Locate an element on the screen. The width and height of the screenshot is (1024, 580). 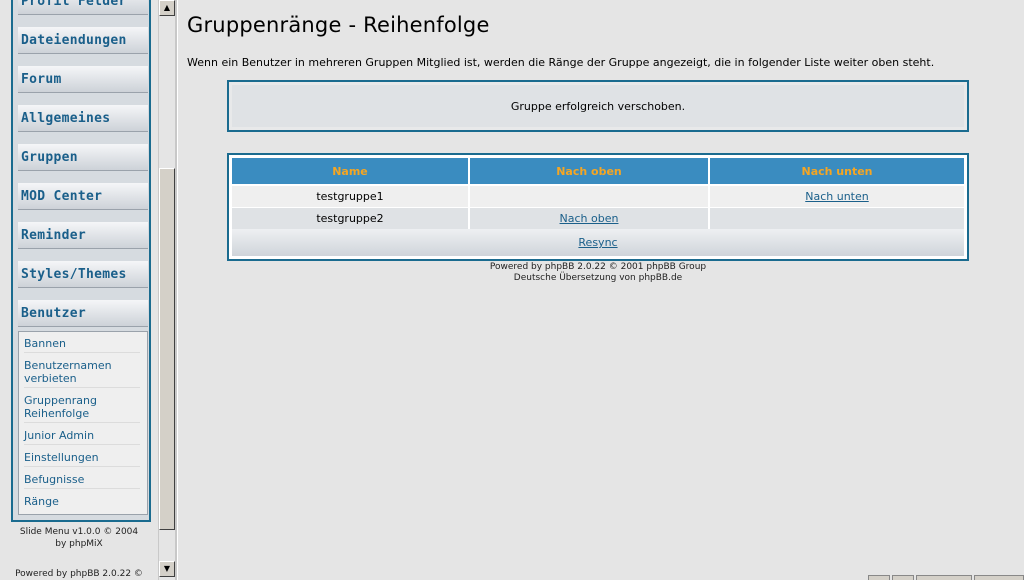
resync-row: Resync is located at coordinates (598, 242).